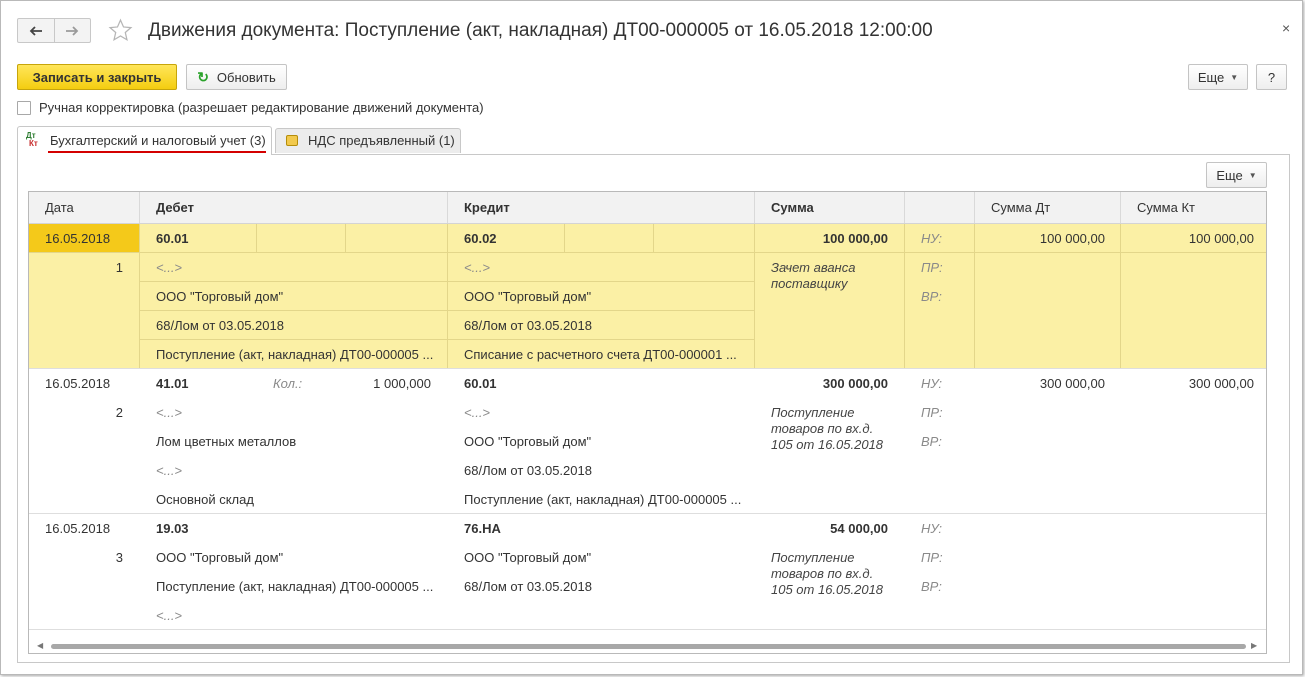 The height and width of the screenshot is (677, 1305). What do you see at coordinates (288, 383) in the screenshot?
I see `quantity-label: Кол.:` at bounding box center [288, 383].